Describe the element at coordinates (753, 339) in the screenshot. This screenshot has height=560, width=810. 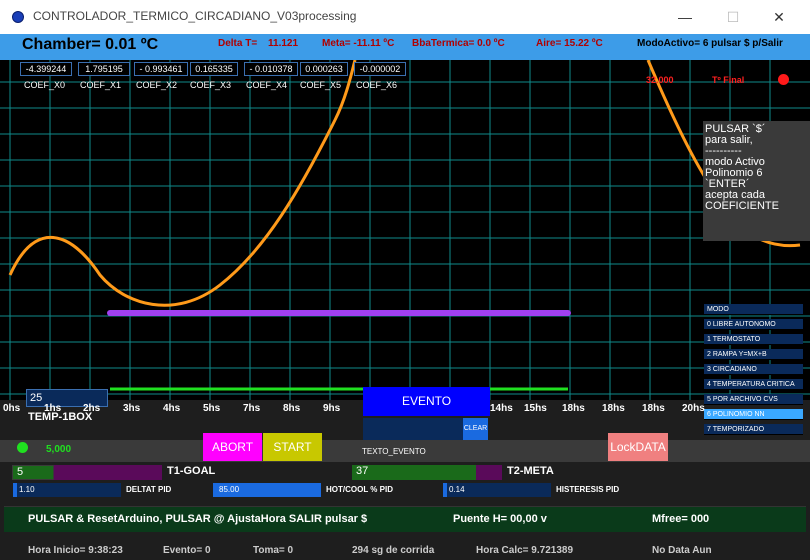
I see `mode-item-1: 1 TERMOSTATO` at that location.